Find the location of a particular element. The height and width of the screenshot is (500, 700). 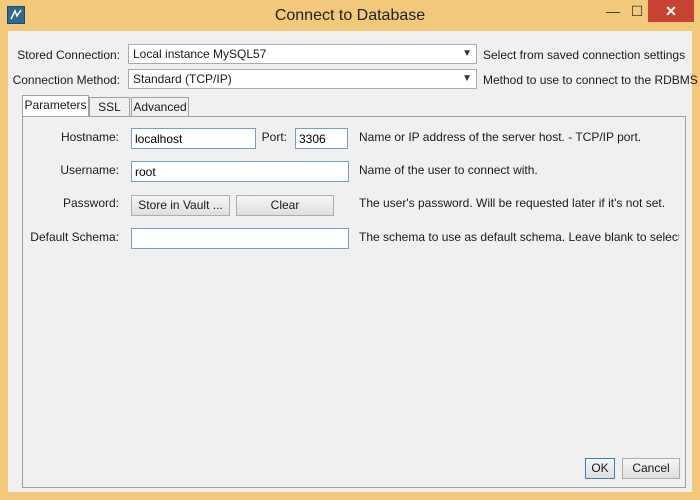

stored-connection-select: Local instance MySQL57 ▼ is located at coordinates (302, 54).